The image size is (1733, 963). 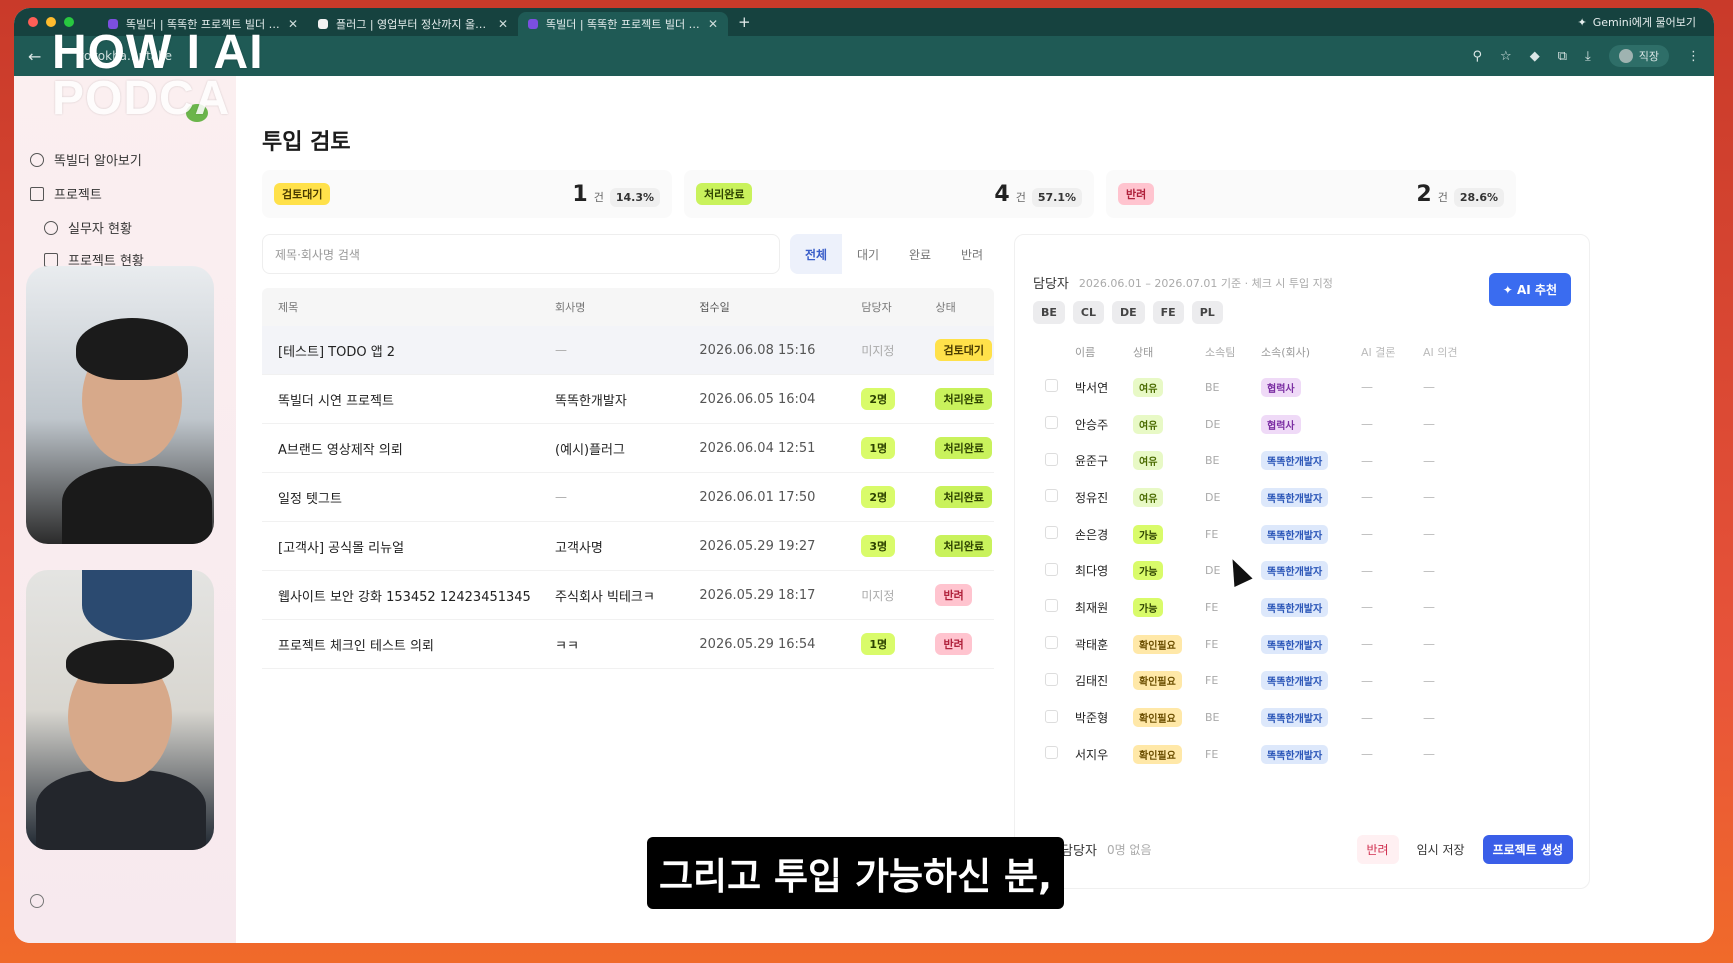 What do you see at coordinates (37, 901) in the screenshot?
I see `user-settings-icon` at bounding box center [37, 901].